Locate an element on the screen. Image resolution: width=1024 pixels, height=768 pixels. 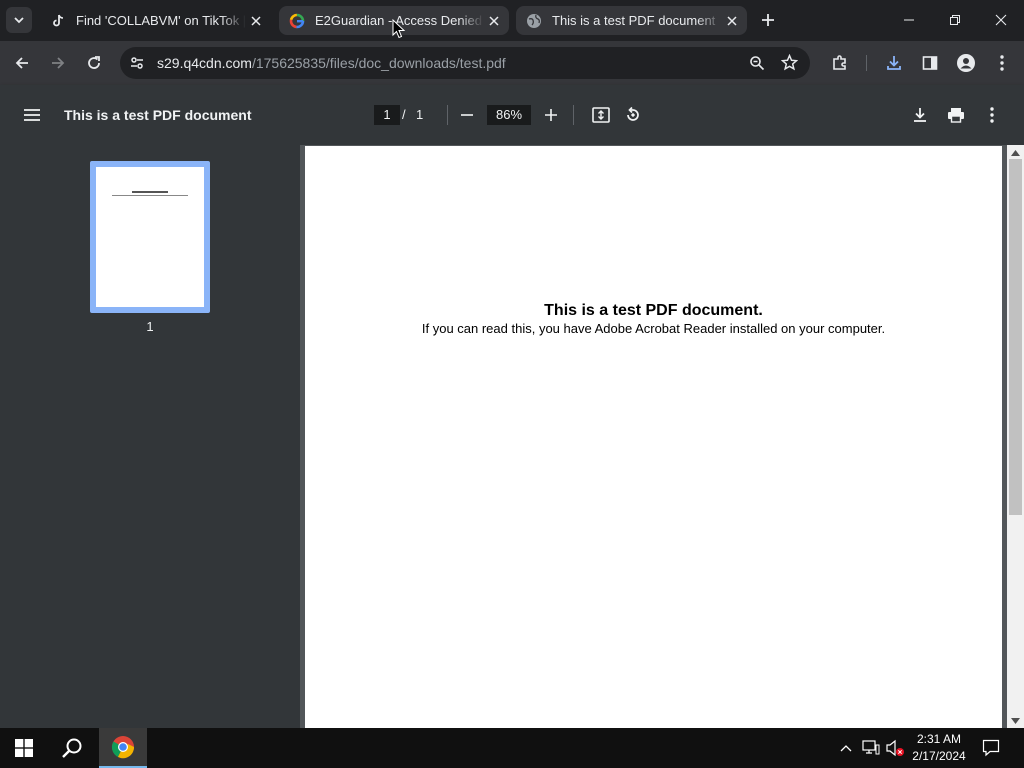
minimize-button is located at coordinates (909, 20).